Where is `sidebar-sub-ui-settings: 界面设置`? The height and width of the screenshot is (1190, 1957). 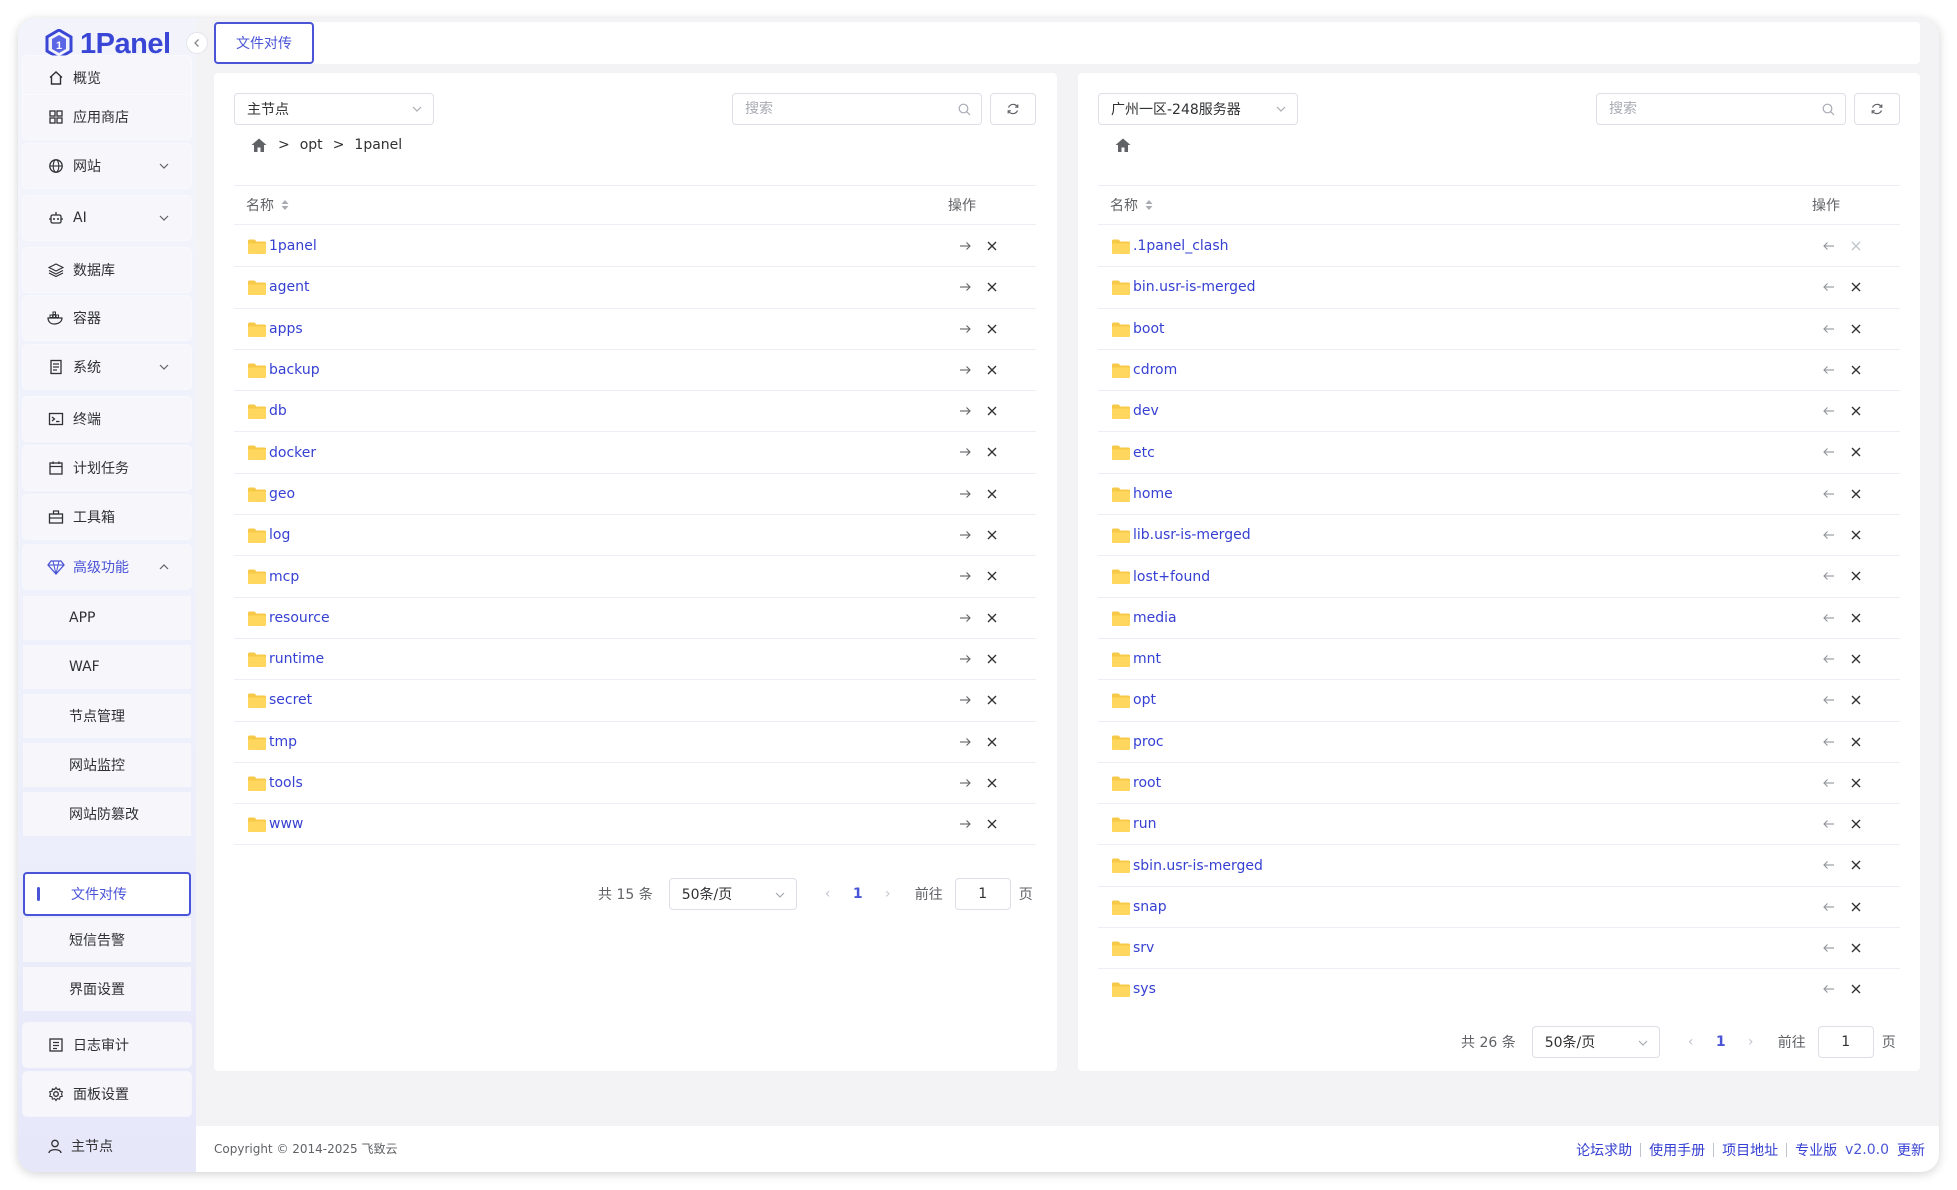
sidebar-sub-ui-settings: 界面设置 is located at coordinates (107, 989).